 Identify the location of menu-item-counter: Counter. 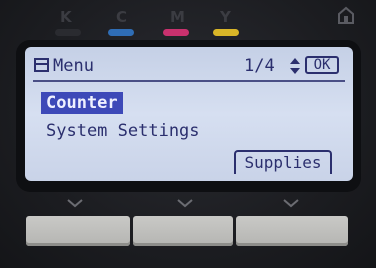
(82, 103).